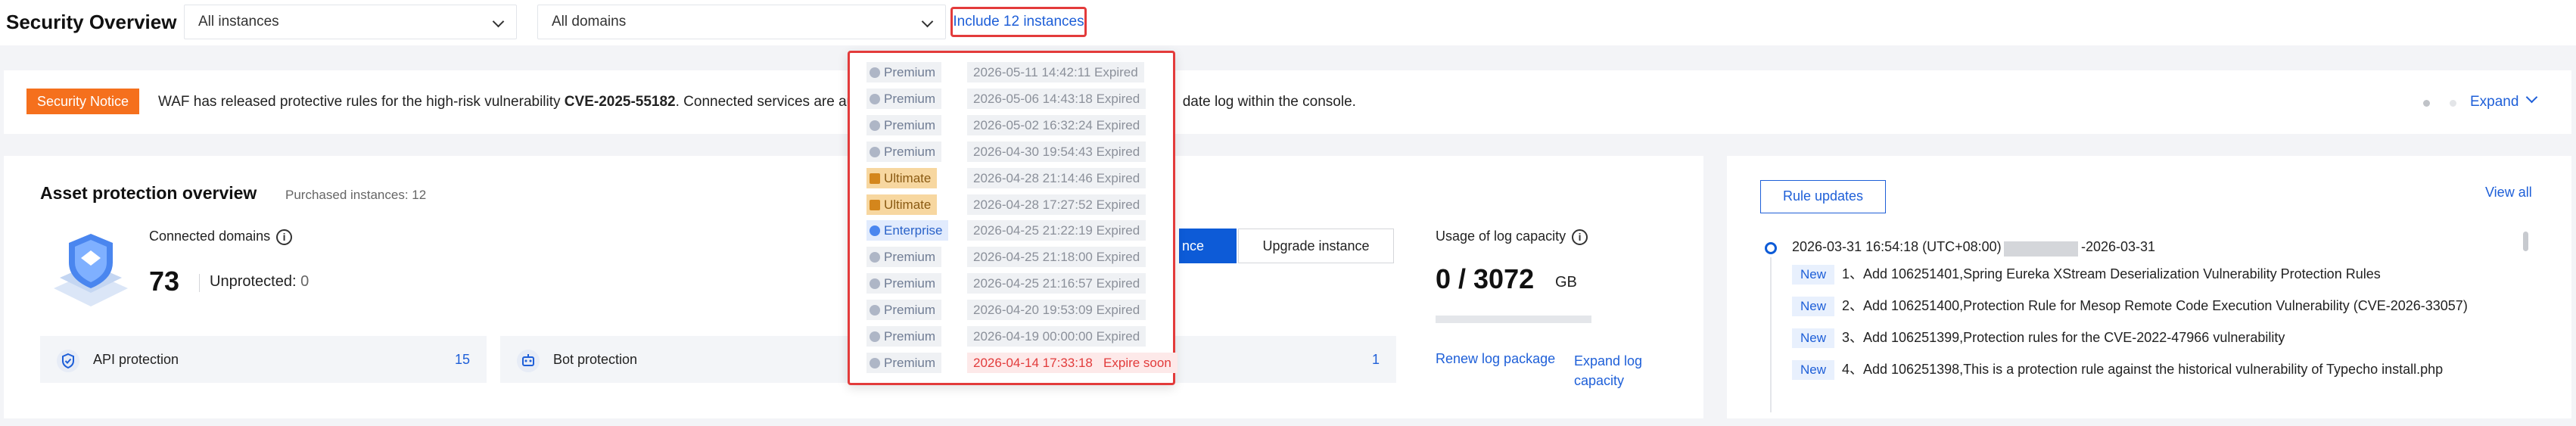  I want to click on instance-option: Premium 2026-04-30 19:54:43 Expired, so click(1014, 151).